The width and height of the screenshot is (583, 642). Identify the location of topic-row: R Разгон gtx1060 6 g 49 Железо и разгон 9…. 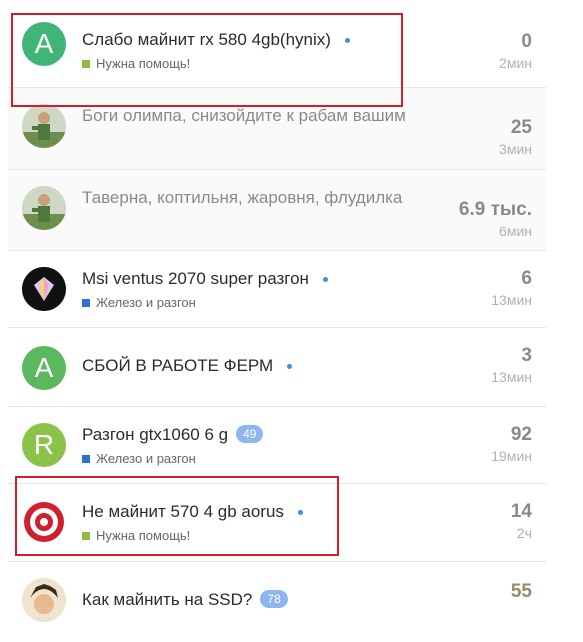
(277, 445).